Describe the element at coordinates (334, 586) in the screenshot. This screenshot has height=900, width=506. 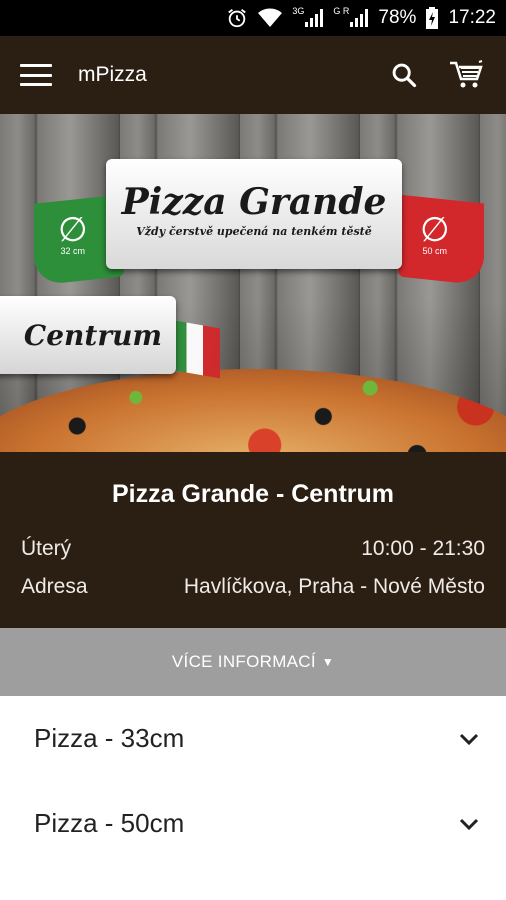
I see `address-value: Havlíčkova, Praha - Nové Město` at that location.